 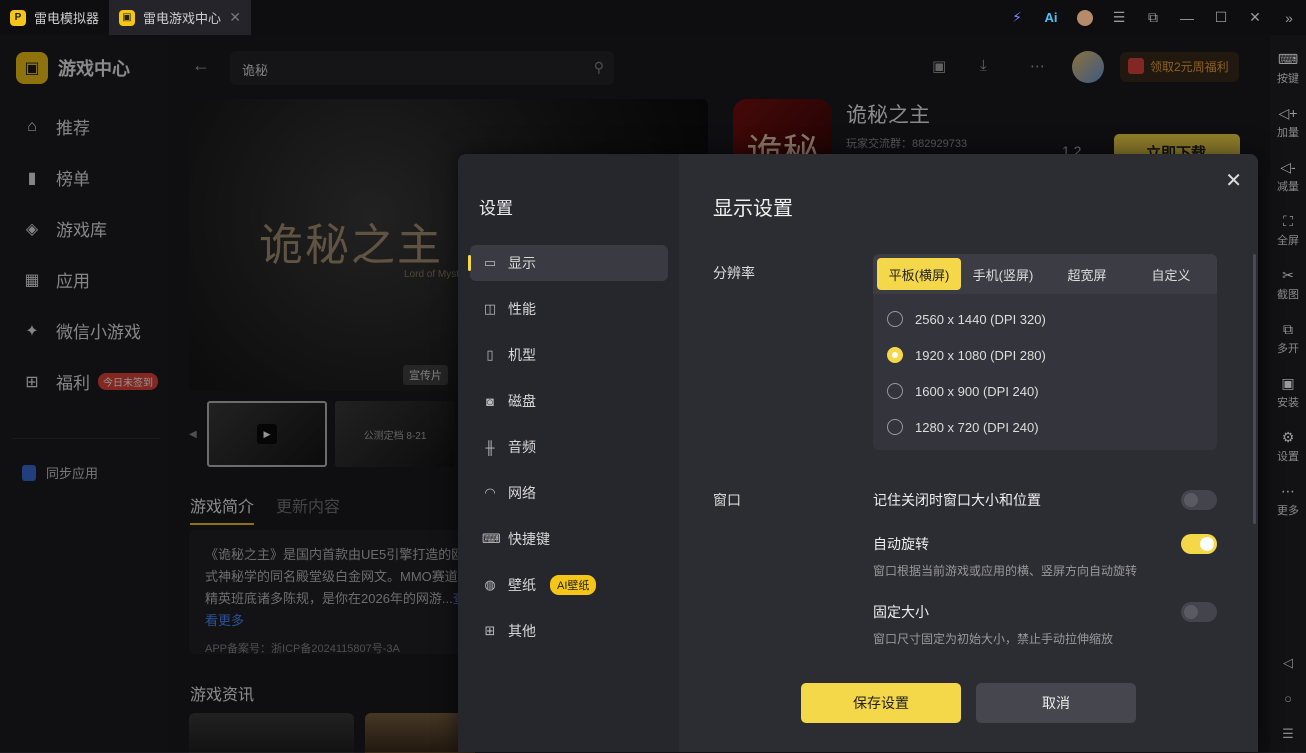 I want to click on performance-icon: ◫, so click(x=490, y=308).